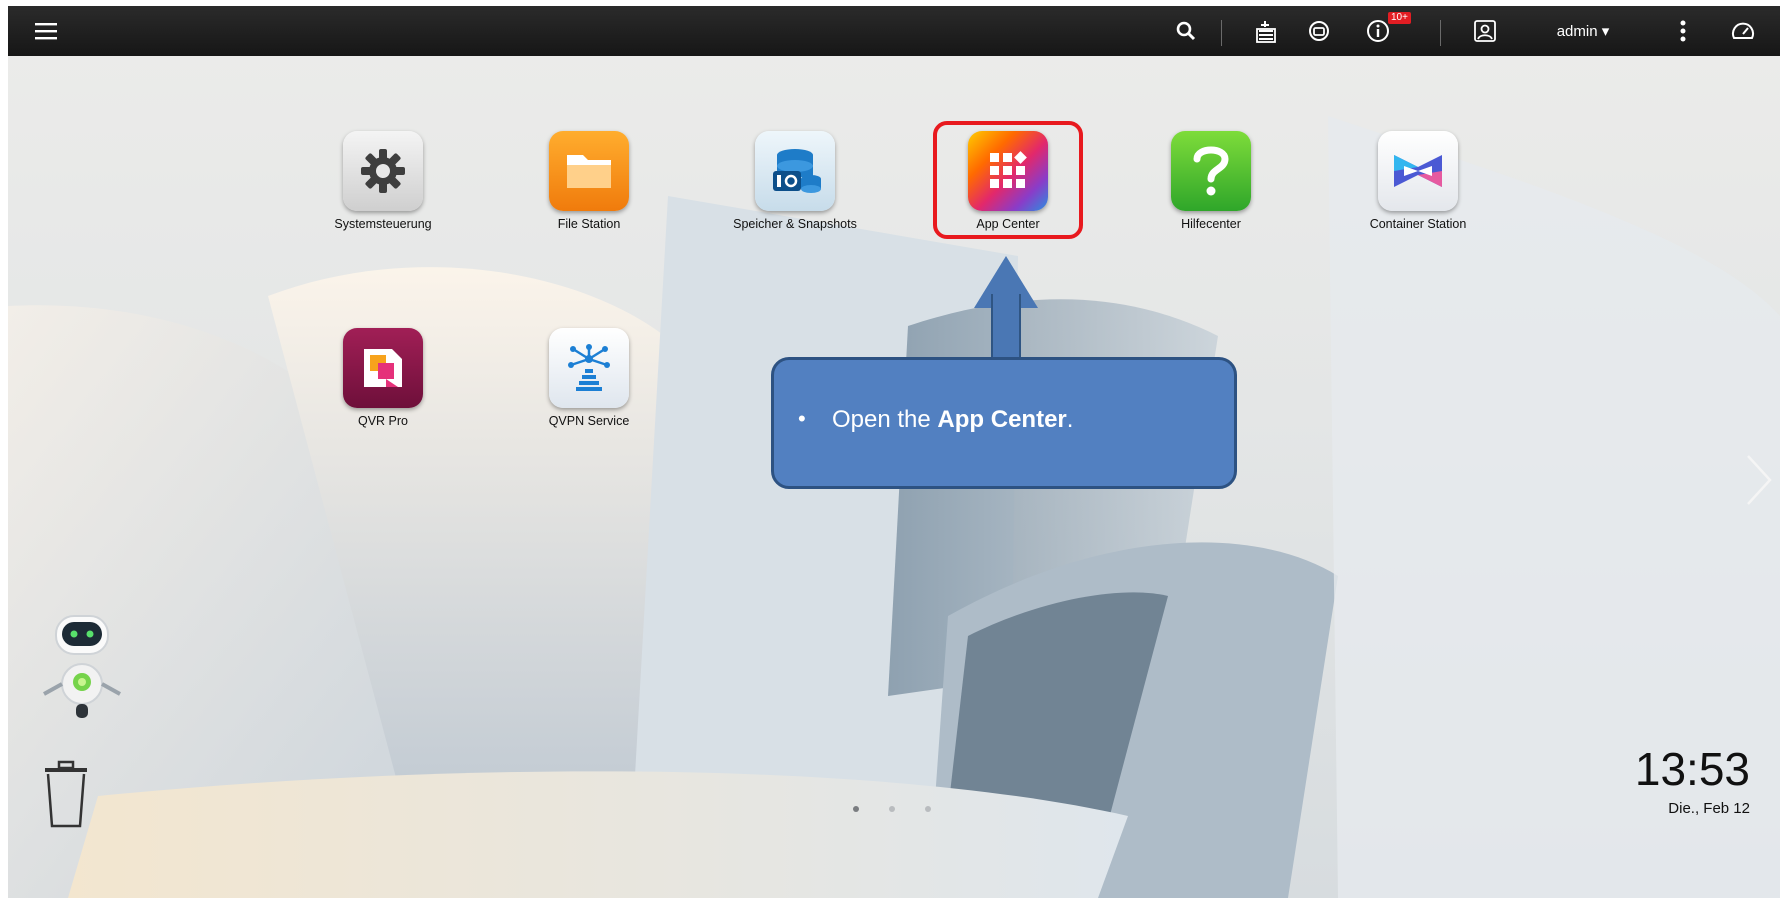  Describe the element at coordinates (382, 421) in the screenshot. I see `app-label: QVR Pro` at that location.